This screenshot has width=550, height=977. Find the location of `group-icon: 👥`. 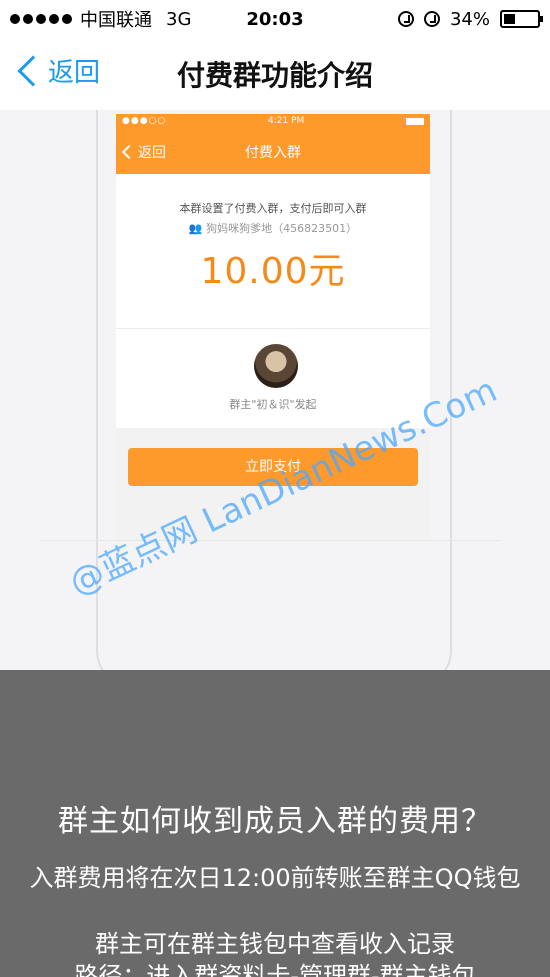

group-icon: 👥 is located at coordinates (195, 228).